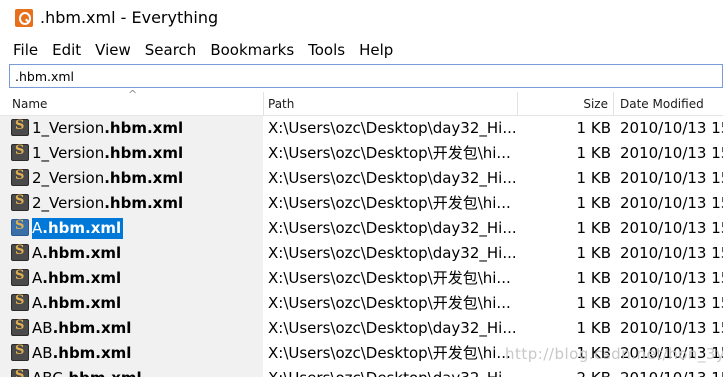  What do you see at coordinates (361, 18) in the screenshot?
I see `title-bar: .hbm.xml - Everything` at bounding box center [361, 18].